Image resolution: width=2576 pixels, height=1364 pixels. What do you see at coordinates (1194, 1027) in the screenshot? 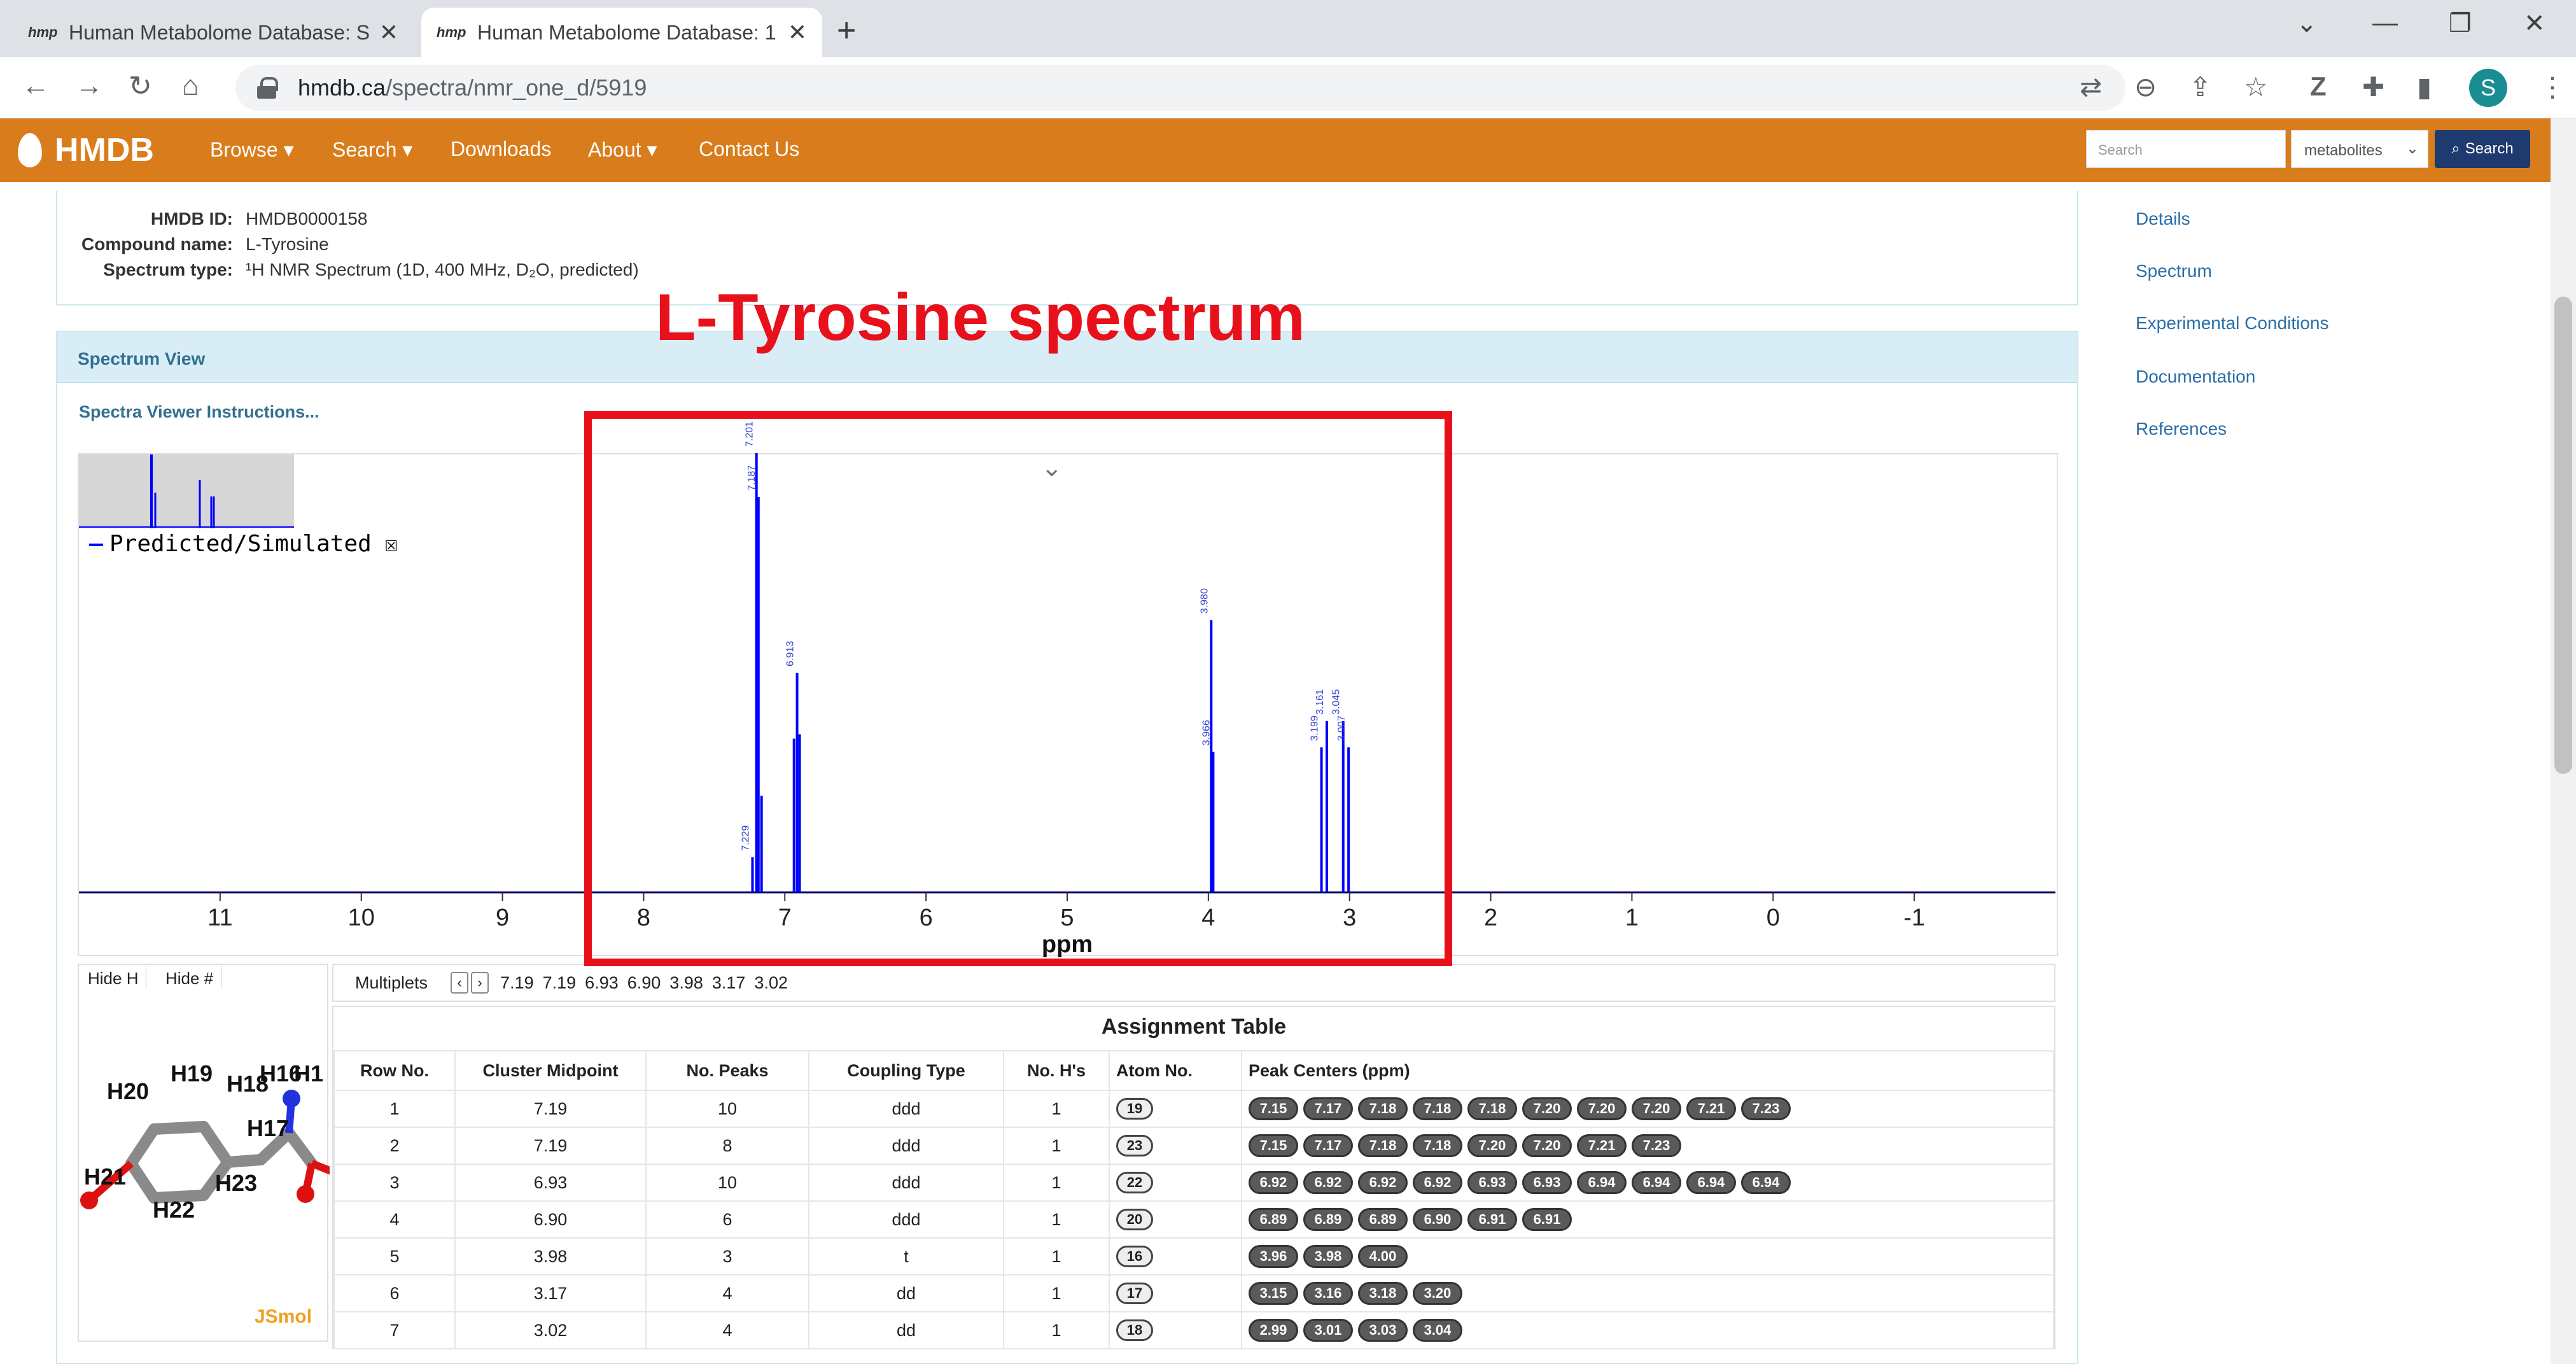
I see `assignment-table-title: Assignment Table` at bounding box center [1194, 1027].